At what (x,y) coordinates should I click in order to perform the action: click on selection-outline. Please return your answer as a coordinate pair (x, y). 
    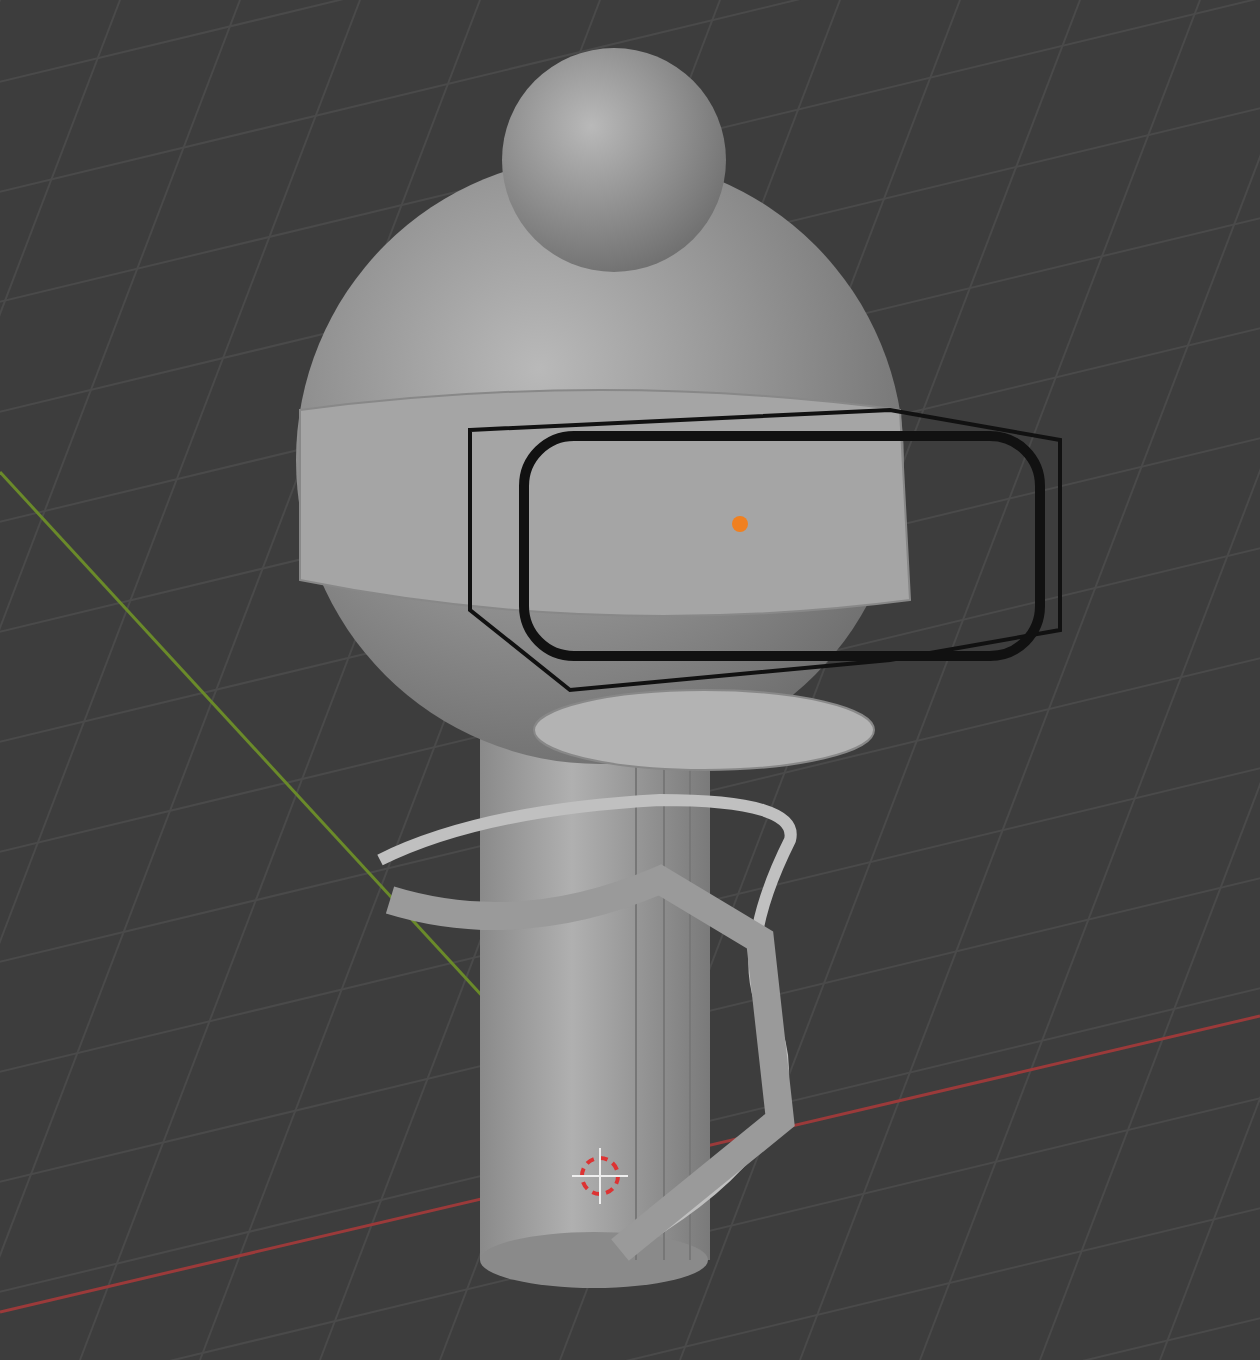
    Looking at the image, I should click on (765, 550).